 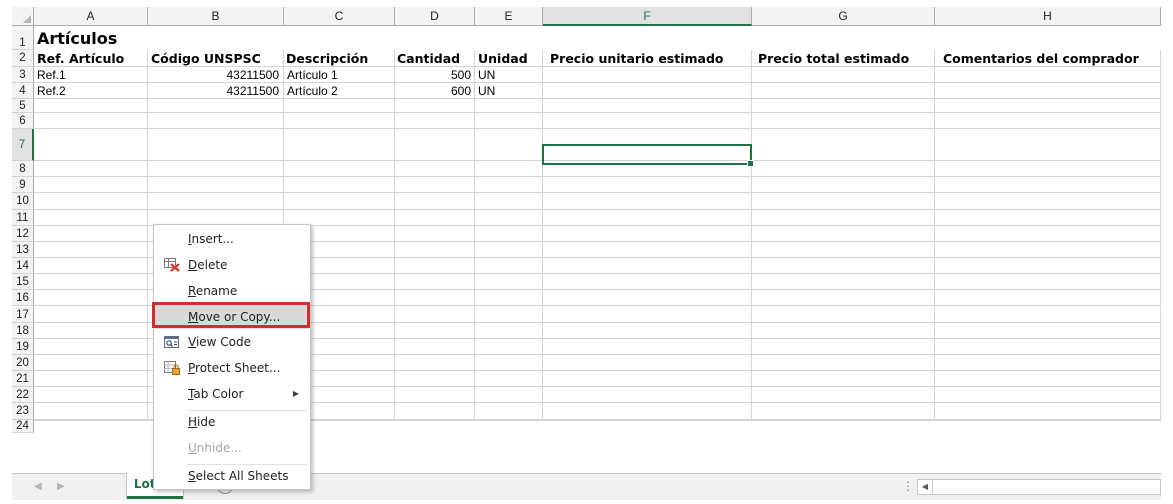 What do you see at coordinates (232, 422) in the screenshot?
I see `menu-item-hide: Hide` at bounding box center [232, 422].